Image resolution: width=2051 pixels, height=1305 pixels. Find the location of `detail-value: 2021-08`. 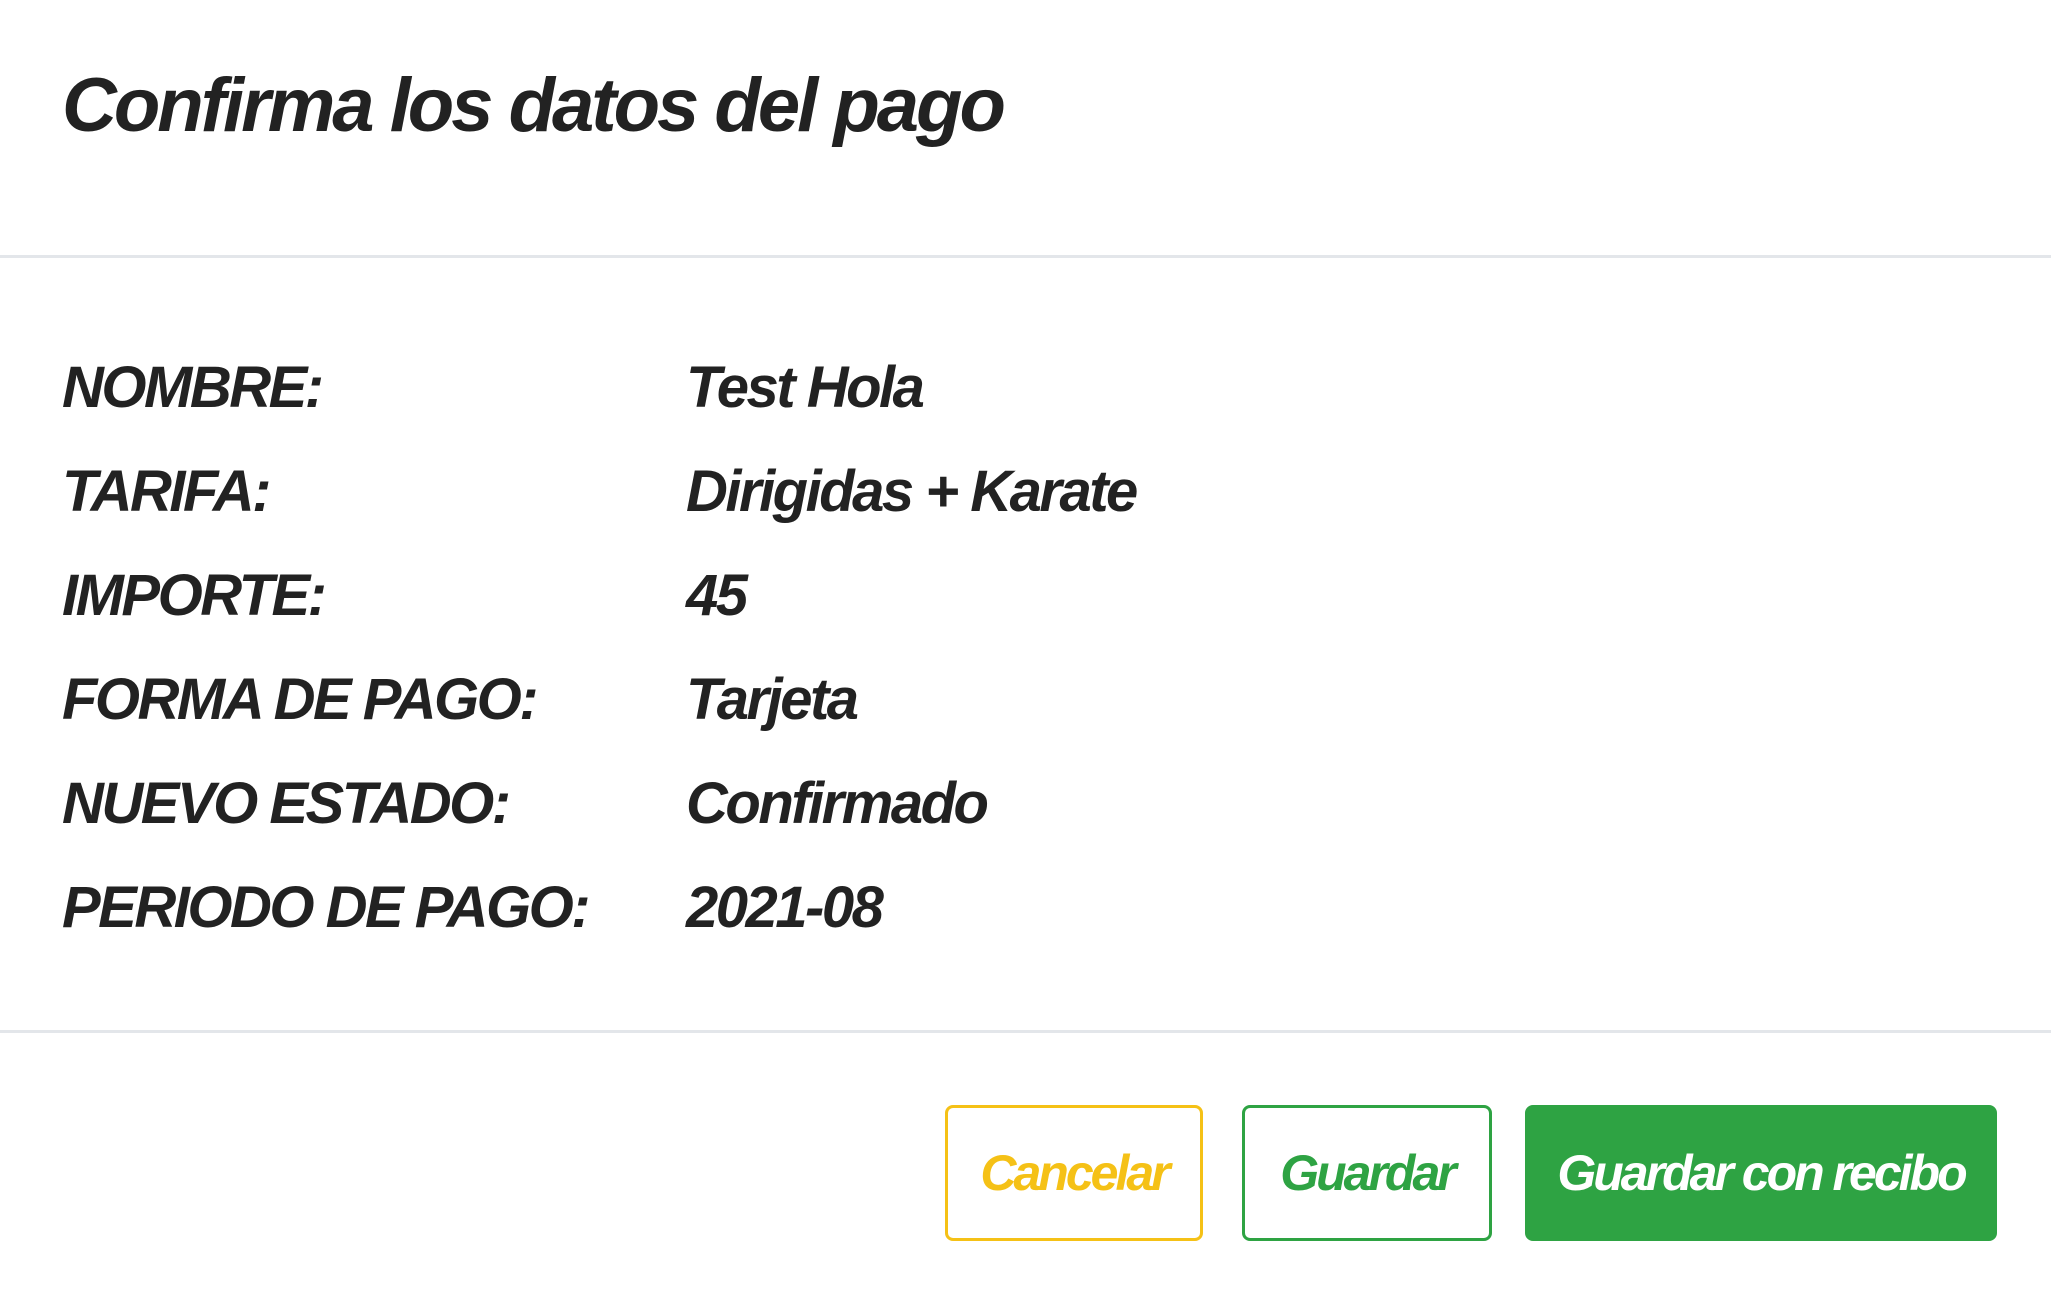

detail-value: 2021-08 is located at coordinates (785, 907).